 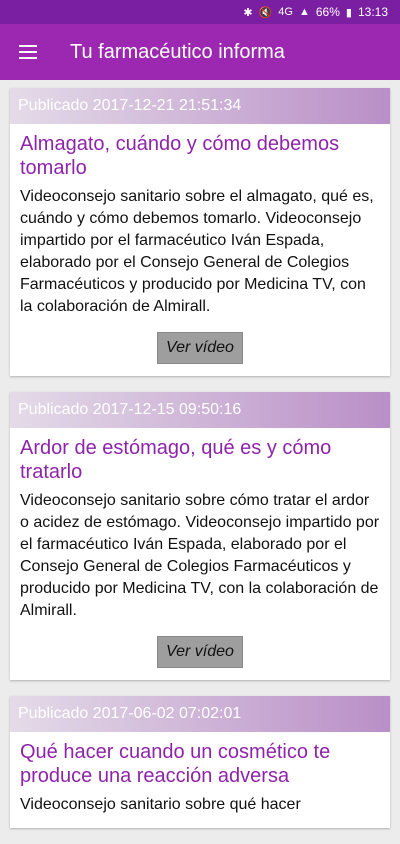 I want to click on app-bar: Tu farmacéutico informa, so click(x=200, y=52).